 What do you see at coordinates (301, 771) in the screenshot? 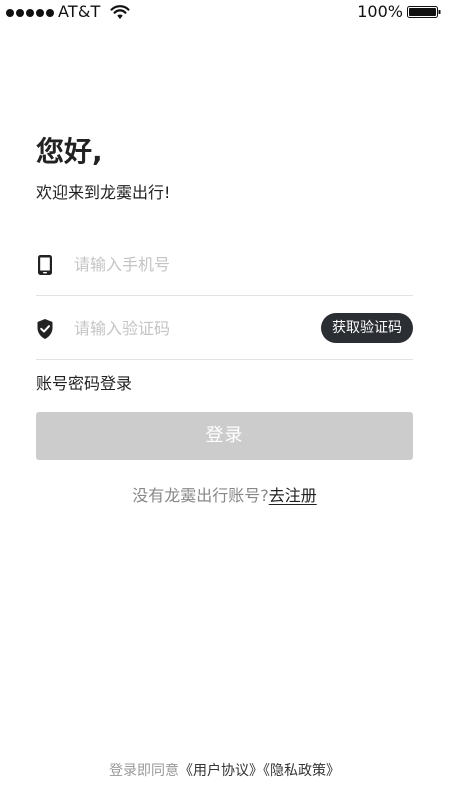
I see `privacy-policy-link: 《隐私政策》` at bounding box center [301, 771].